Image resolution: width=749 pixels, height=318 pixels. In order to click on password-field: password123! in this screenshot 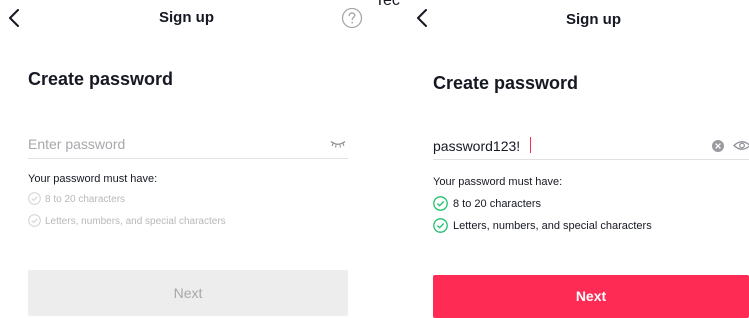, I will do `click(591, 145)`.